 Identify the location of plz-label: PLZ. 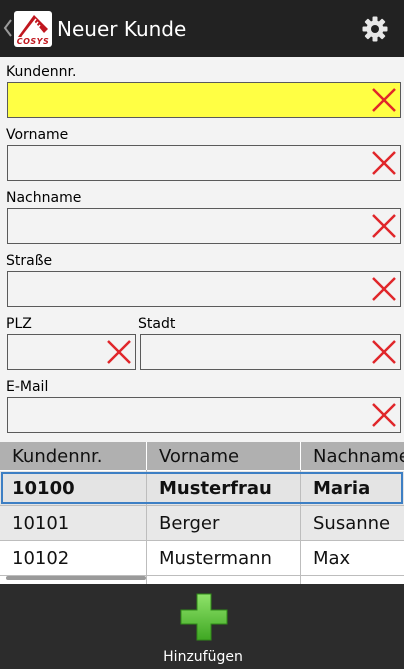
(19, 324).